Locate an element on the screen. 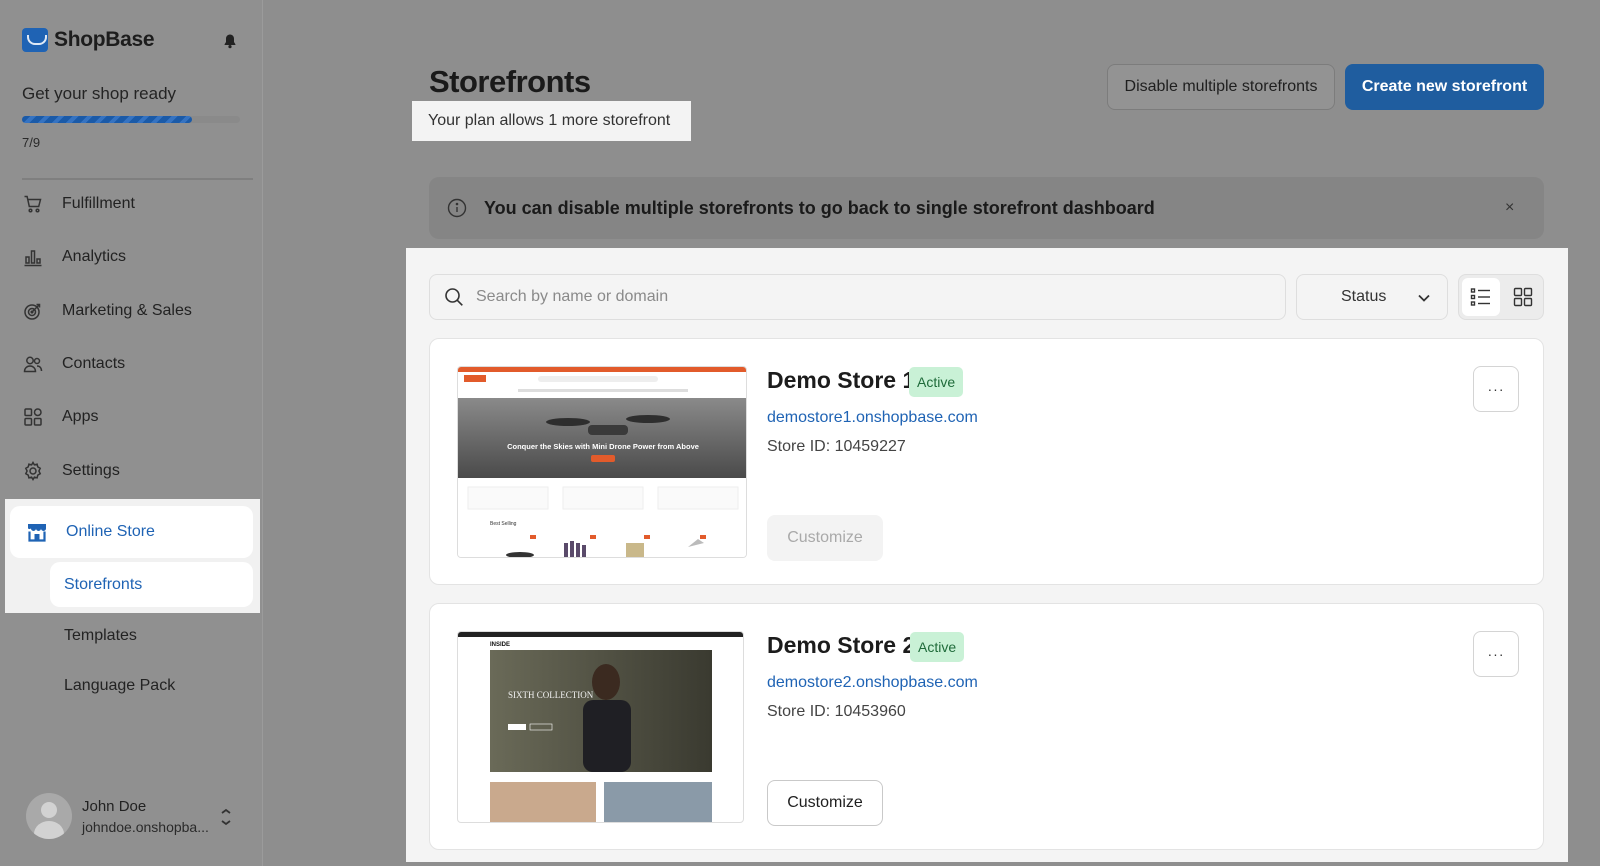 The height and width of the screenshot is (866, 1600). sidebar-item-label: Contacts is located at coordinates (94, 363).